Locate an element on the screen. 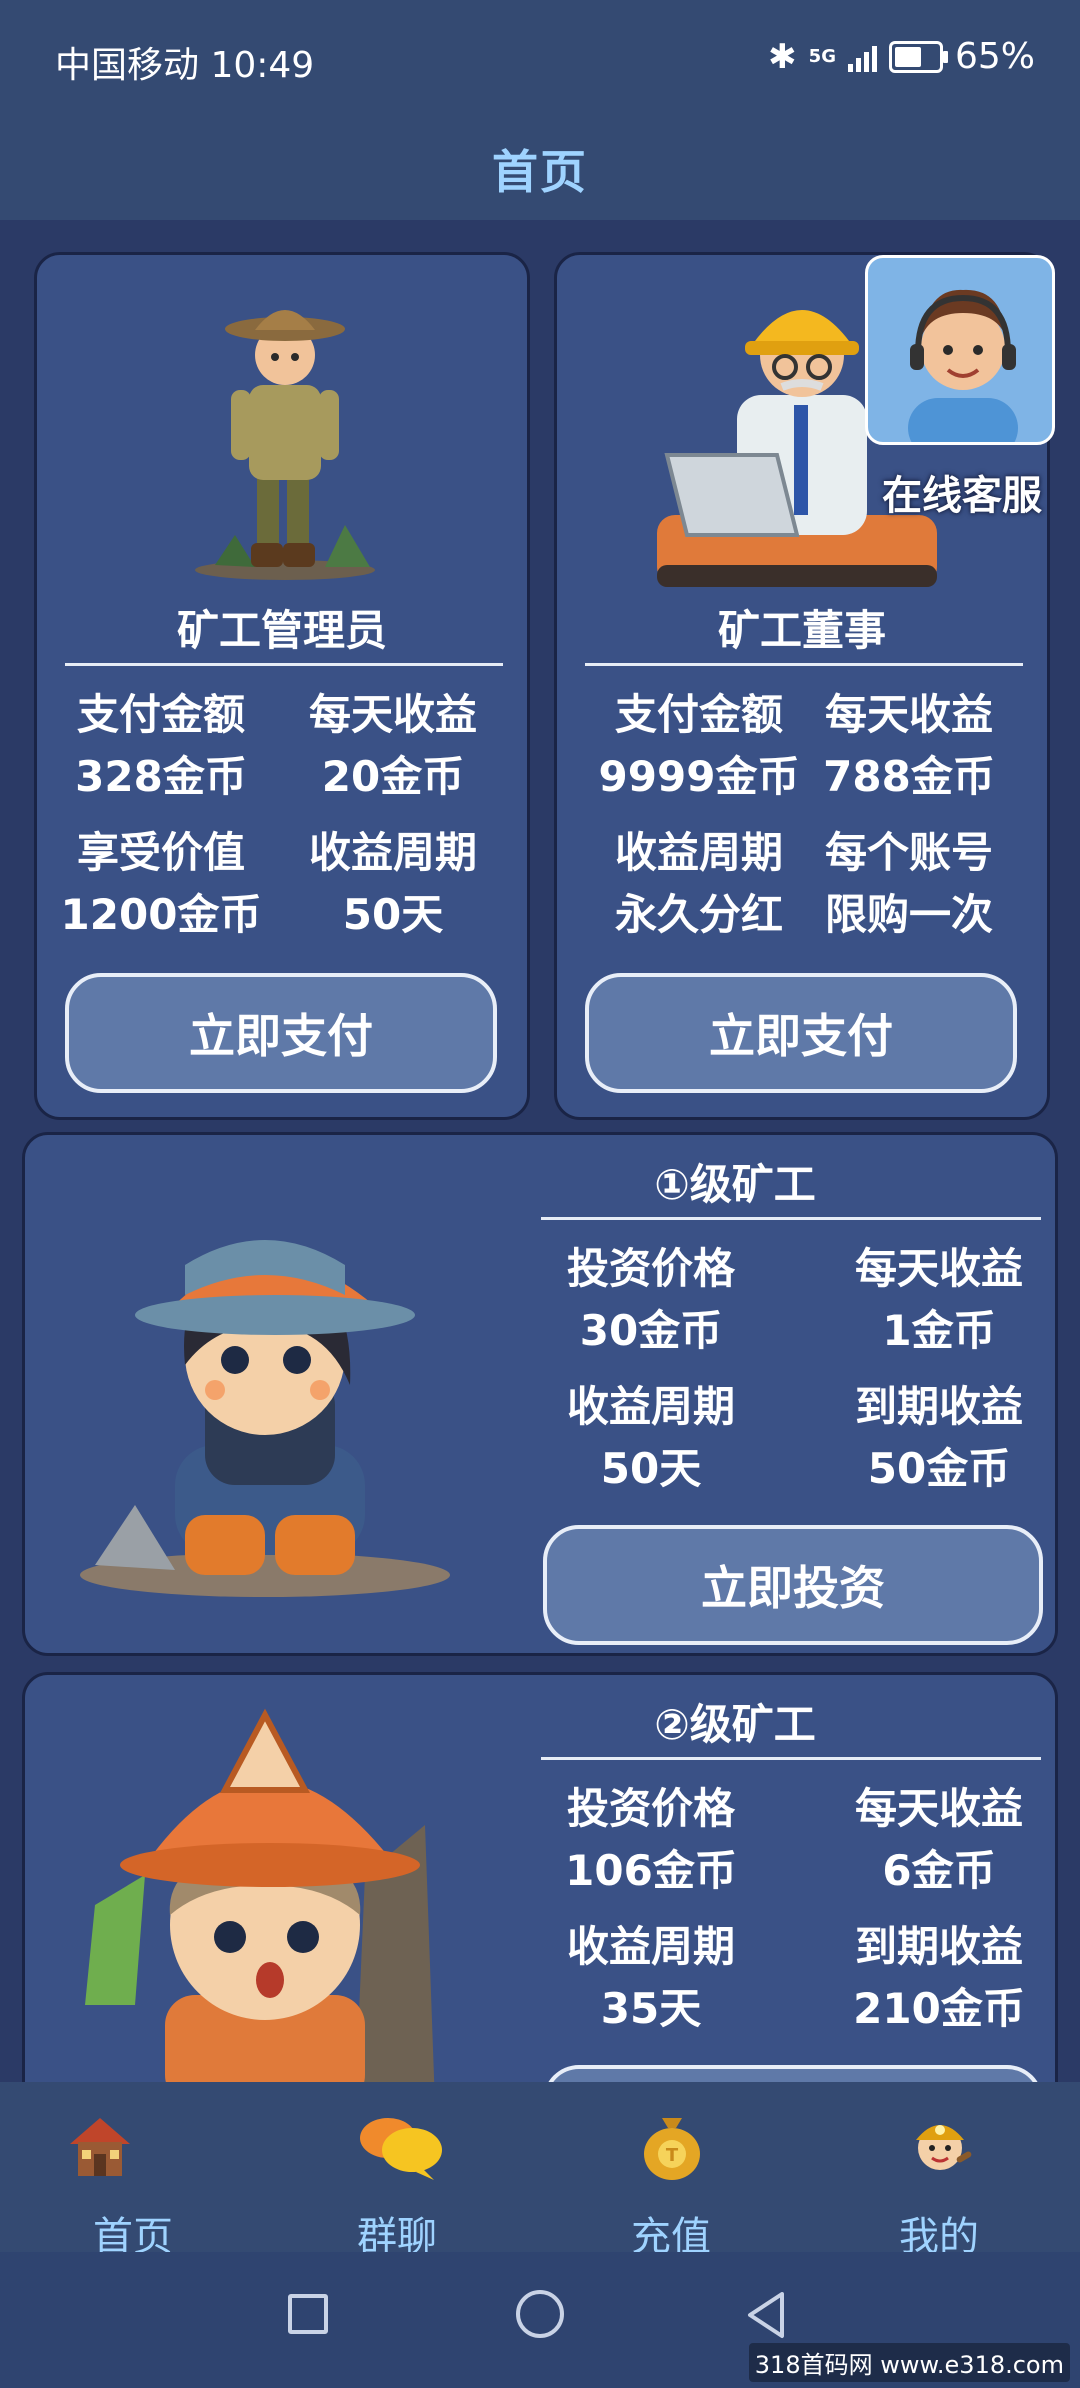 The width and height of the screenshot is (1080, 2388). watermark: 318首码网 www.e318.com is located at coordinates (909, 2362).